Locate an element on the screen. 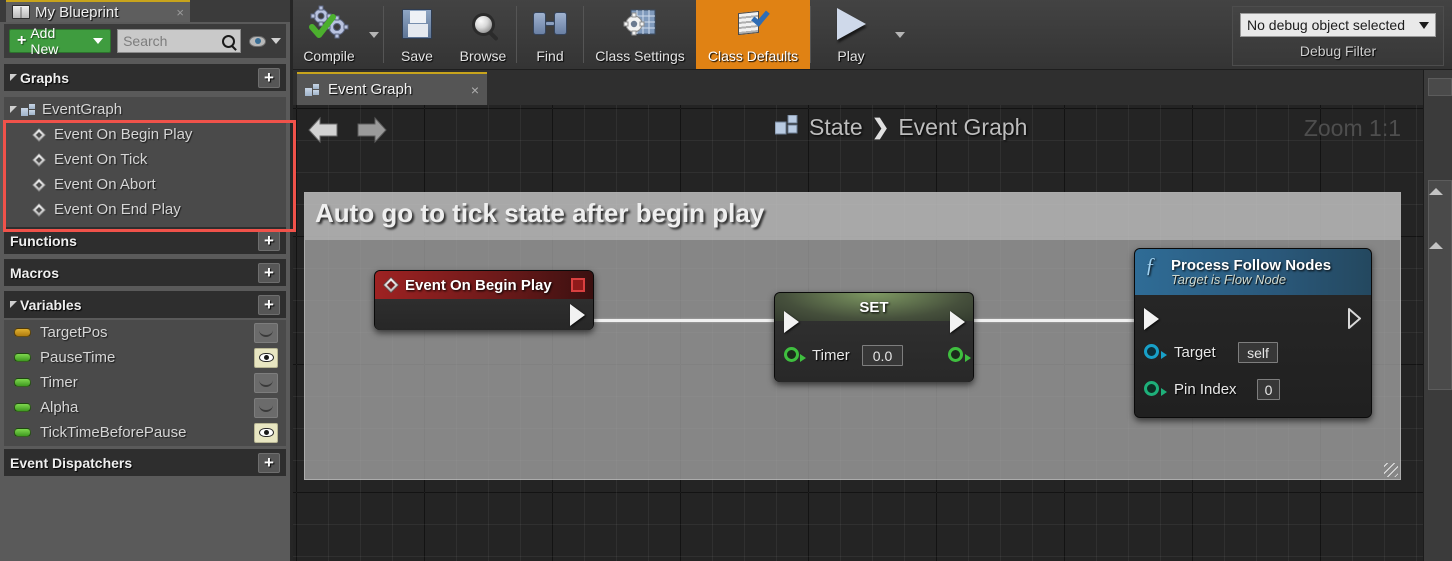 This screenshot has width=1452, height=561. tree-item-eventgraph: EventGraph is located at coordinates (145, 109).